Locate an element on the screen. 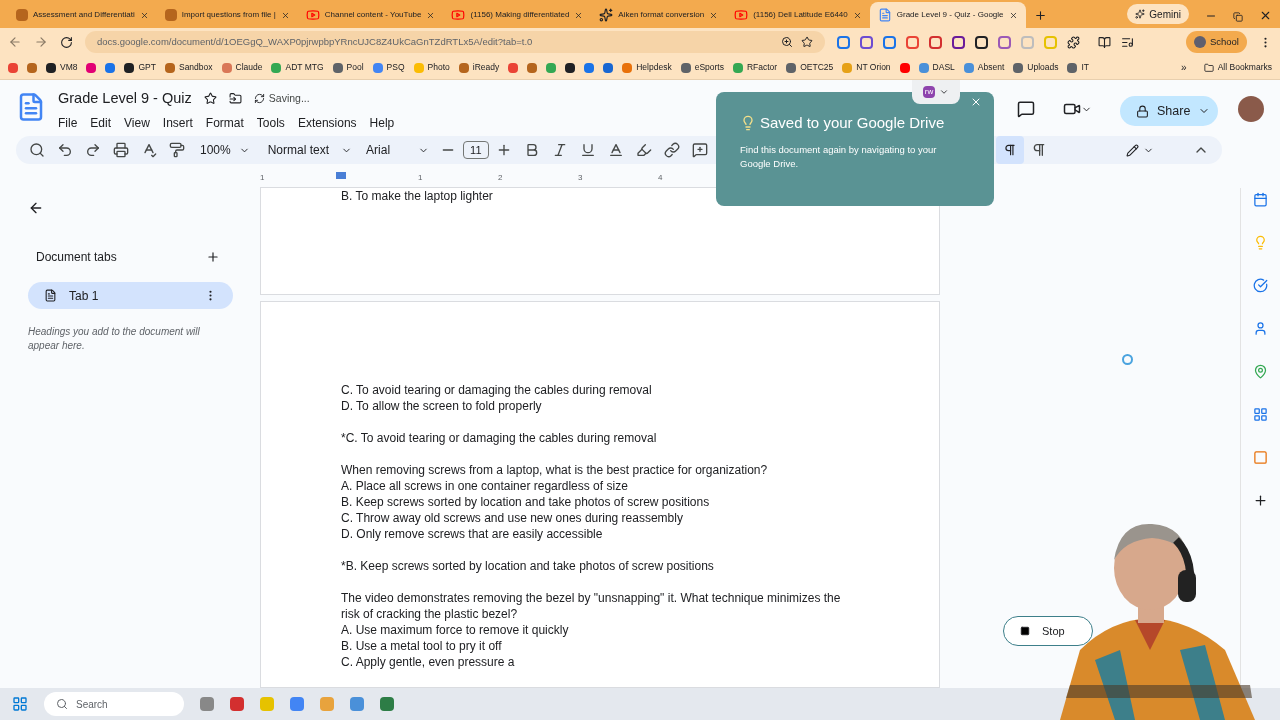  bookmark-item: DASL is located at coordinates (936, 67).